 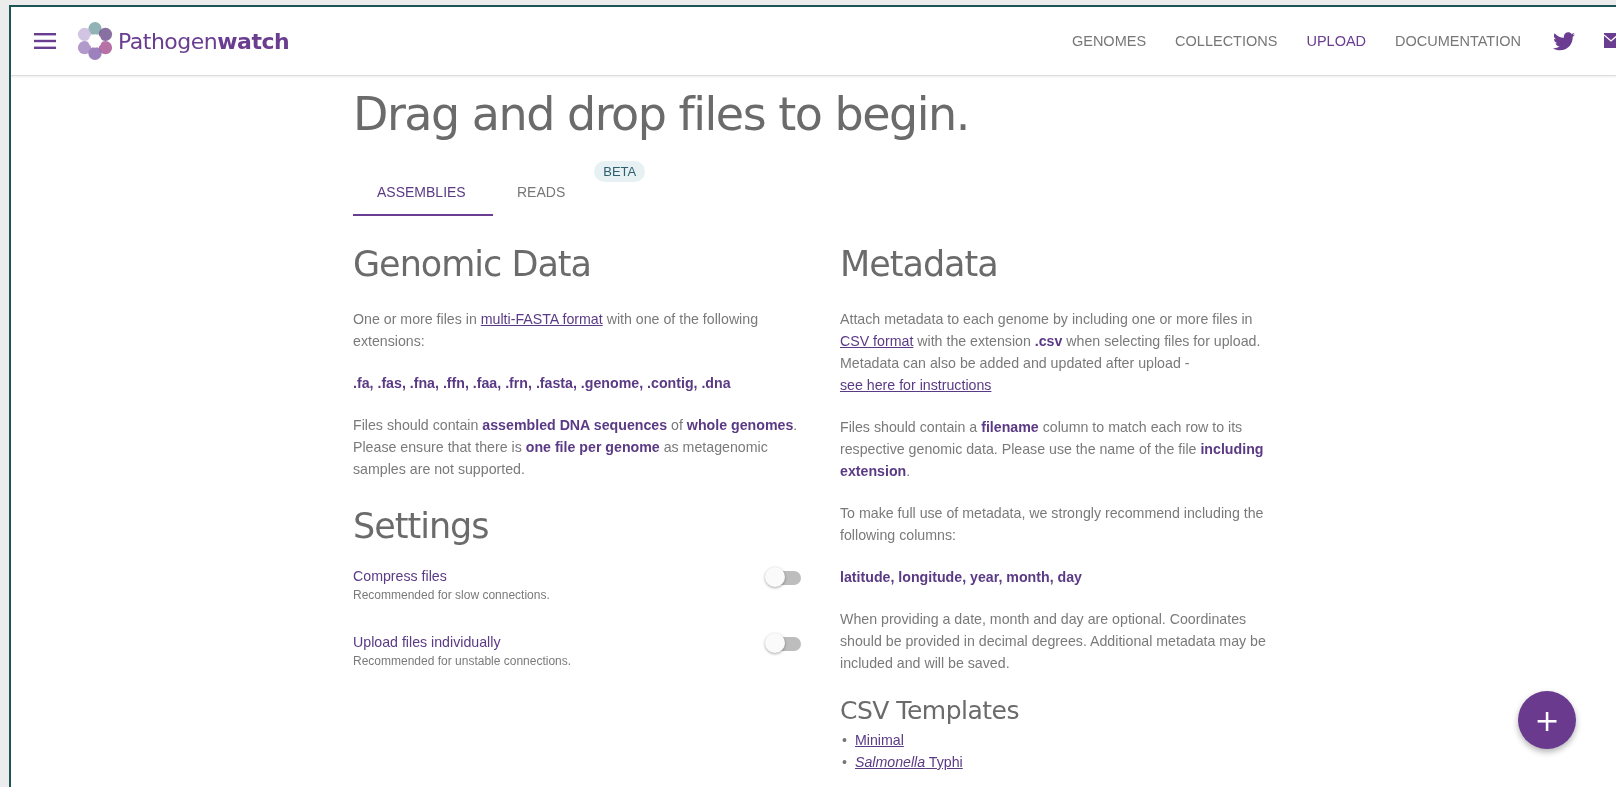 What do you see at coordinates (541, 319) in the screenshot?
I see `link: multi-FASTA format` at bounding box center [541, 319].